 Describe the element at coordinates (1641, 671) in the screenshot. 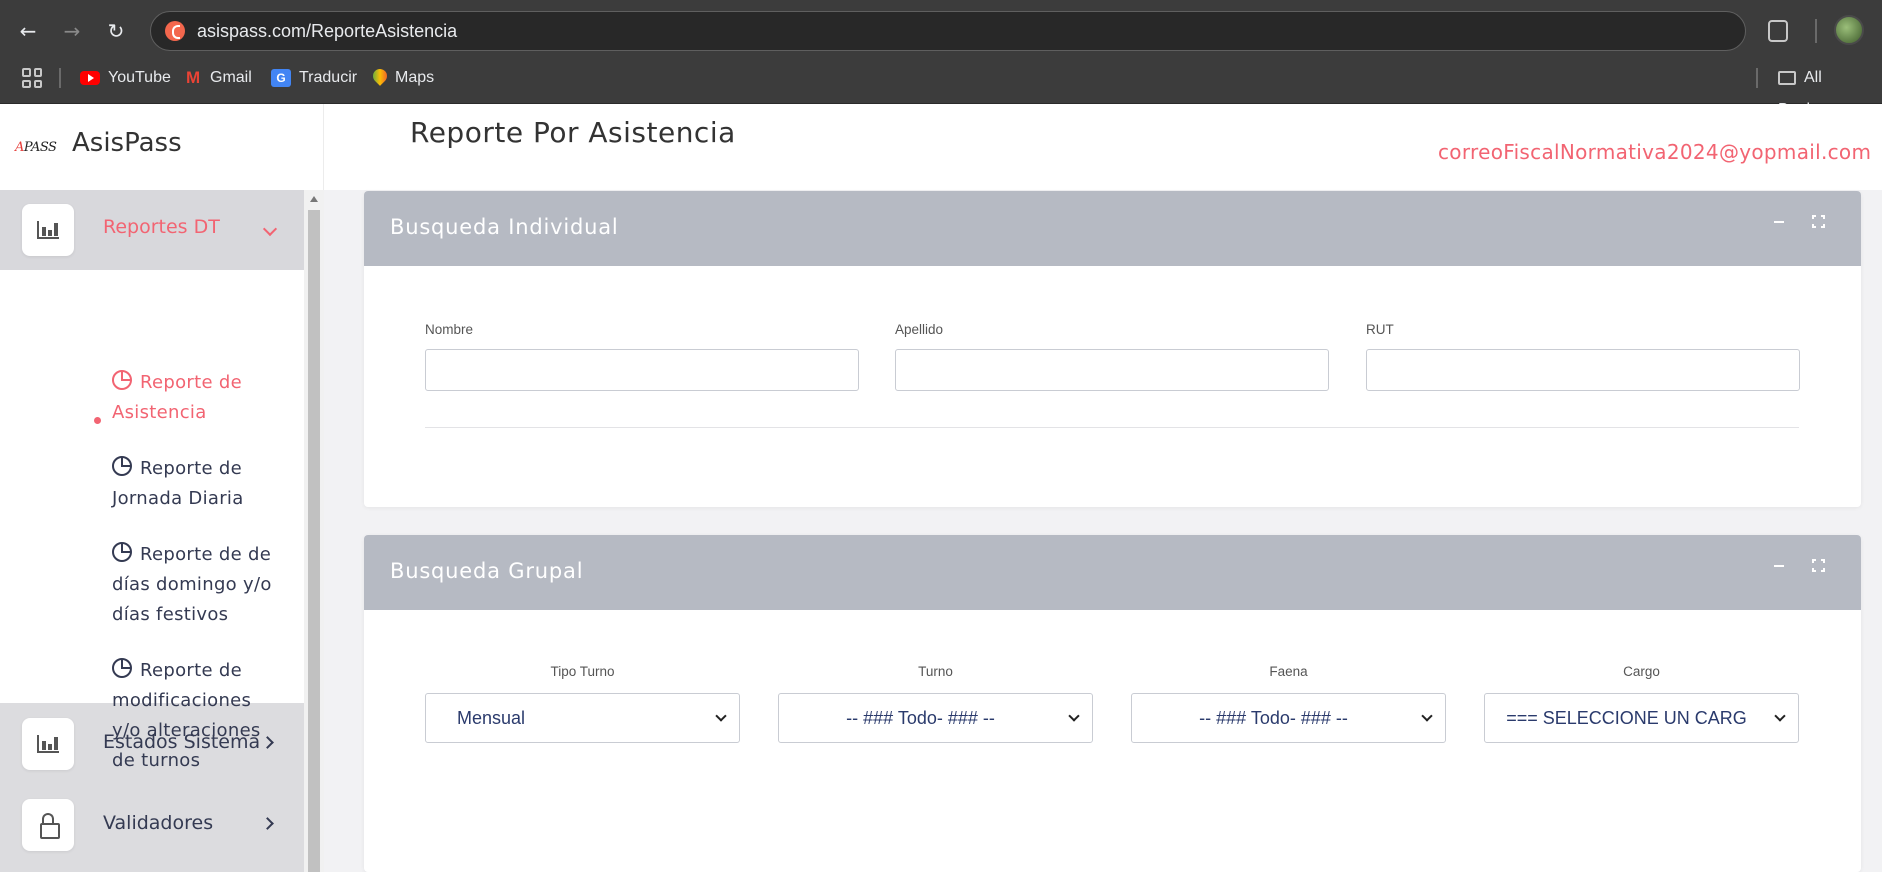

I see `cargo-label: Cargo` at that location.